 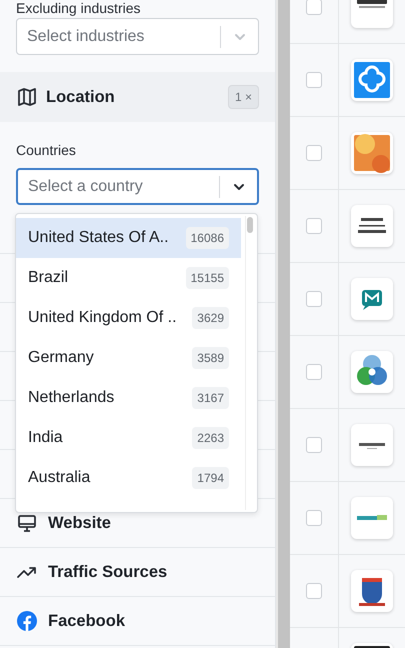 What do you see at coordinates (283, 324) in the screenshot?
I see `scrollbar-track` at bounding box center [283, 324].